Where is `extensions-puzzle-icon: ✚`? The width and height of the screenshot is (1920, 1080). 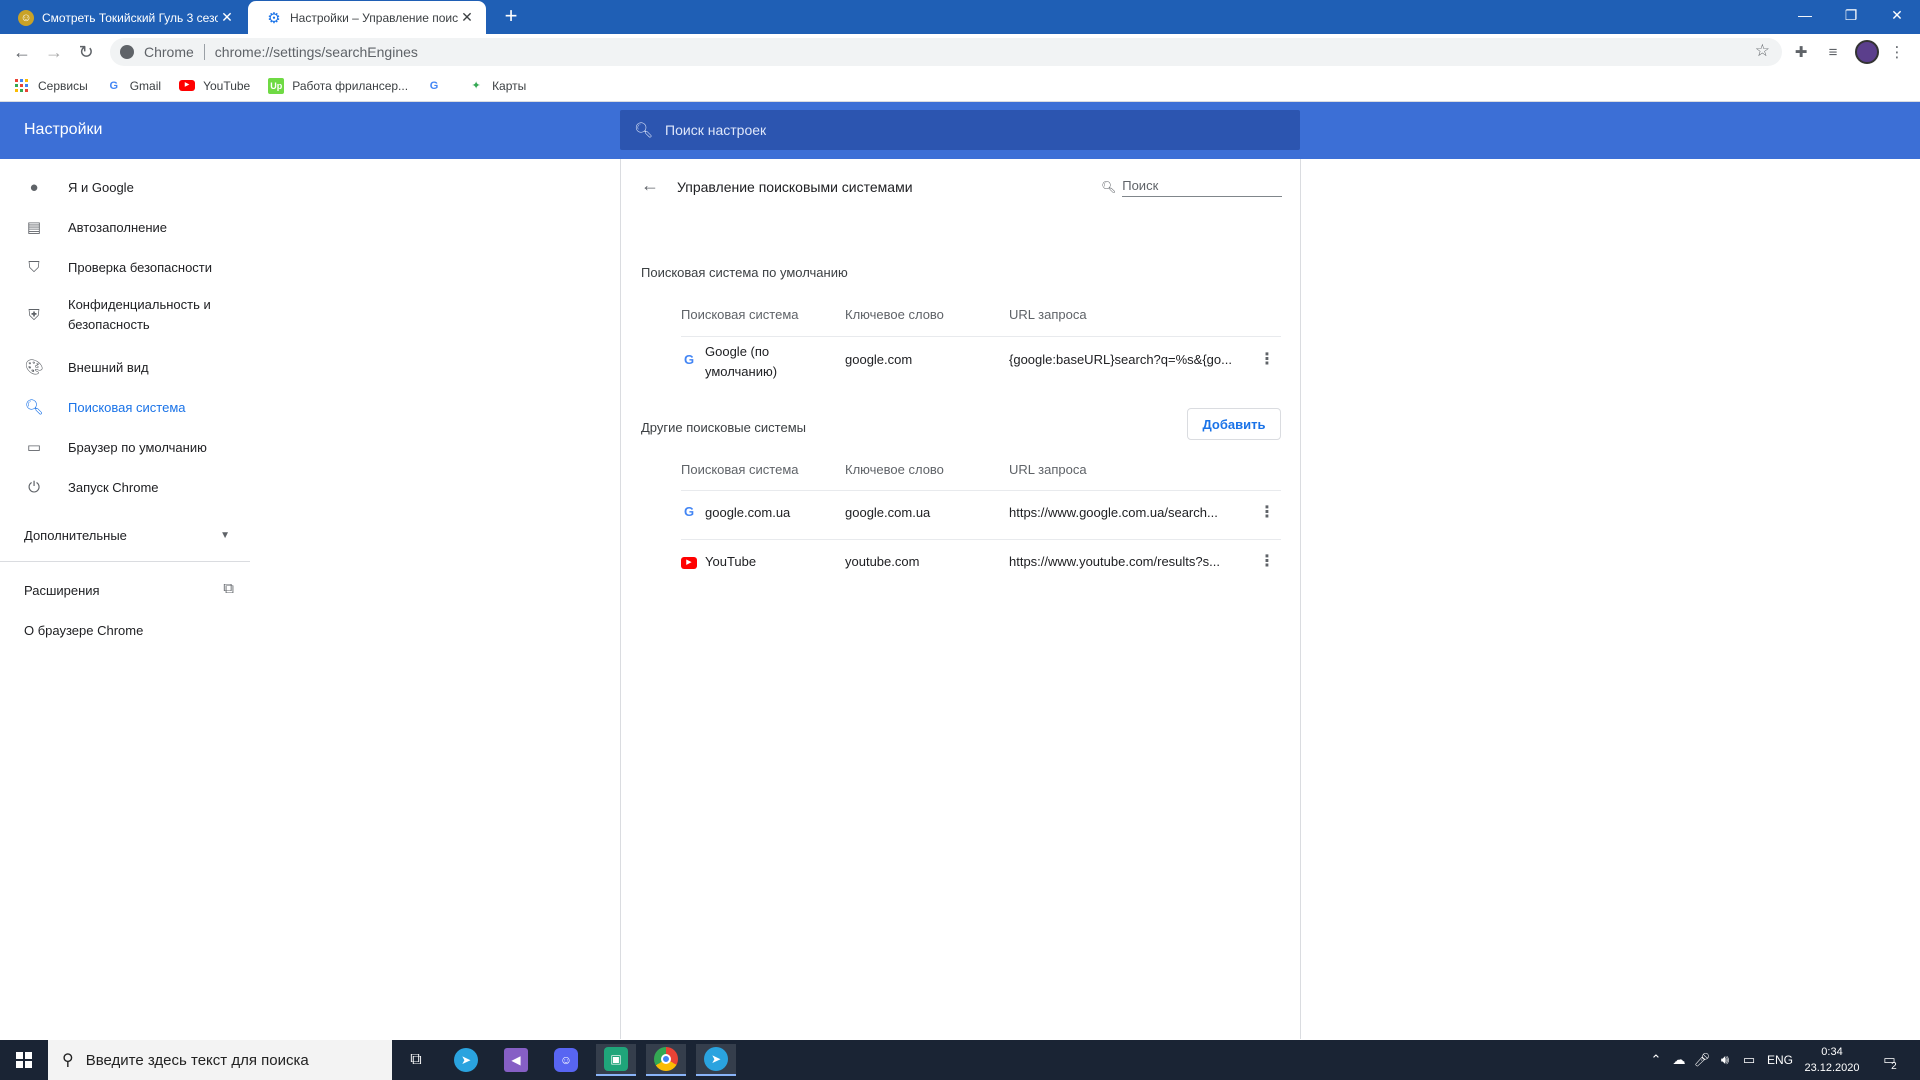 extensions-puzzle-icon: ✚ is located at coordinates (1801, 53).